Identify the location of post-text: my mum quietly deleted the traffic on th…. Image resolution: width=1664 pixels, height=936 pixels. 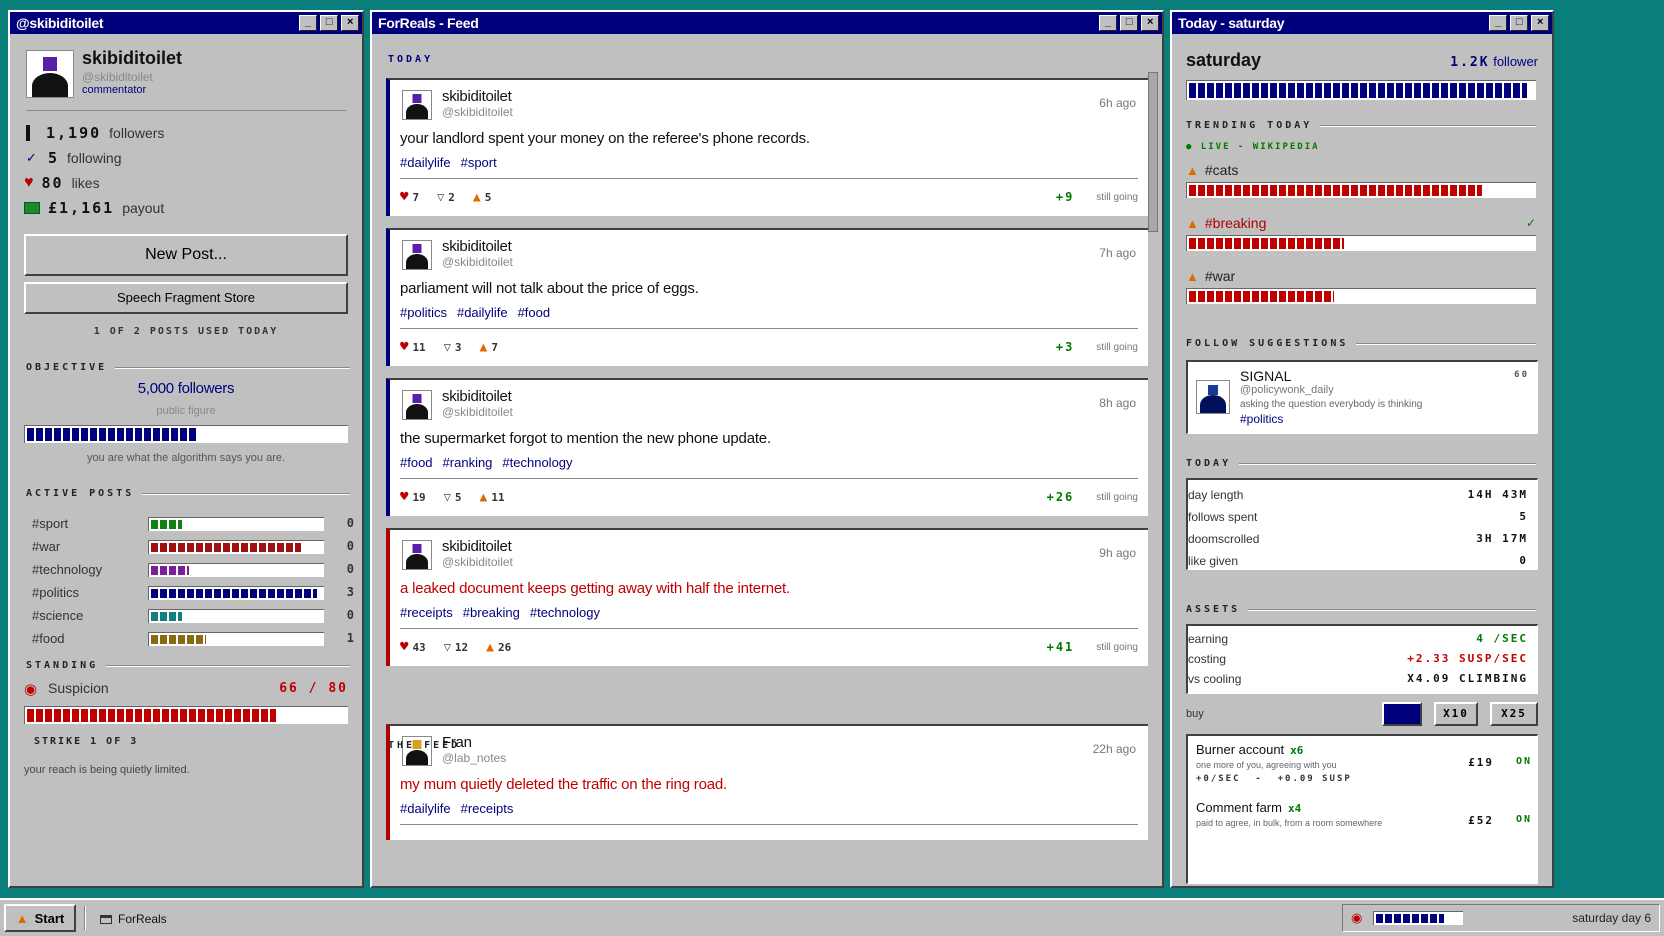
(563, 784).